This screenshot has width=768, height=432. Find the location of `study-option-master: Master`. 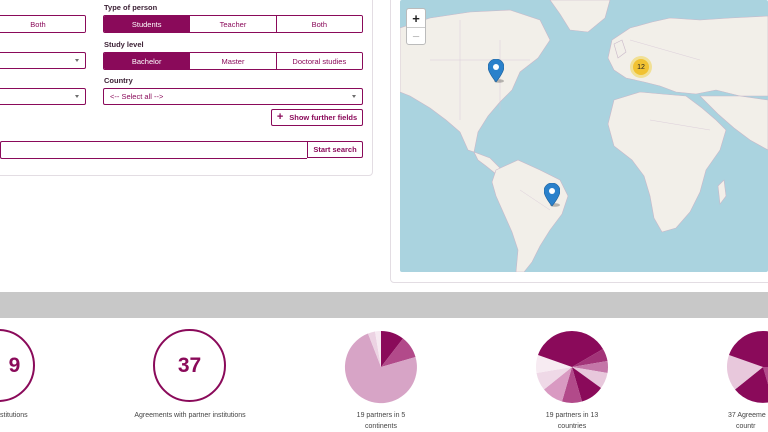

study-option-master: Master is located at coordinates (232, 61).